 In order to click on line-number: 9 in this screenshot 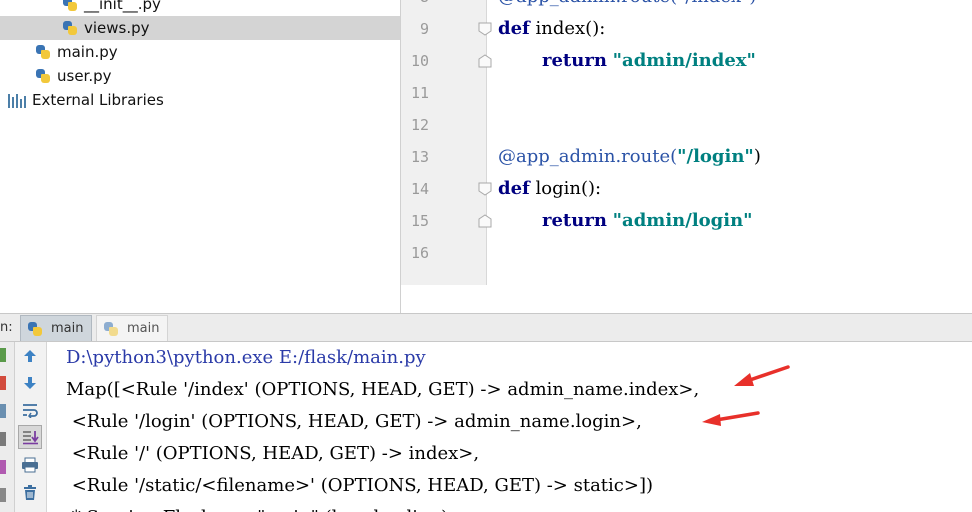, I will do `click(424, 29)`.